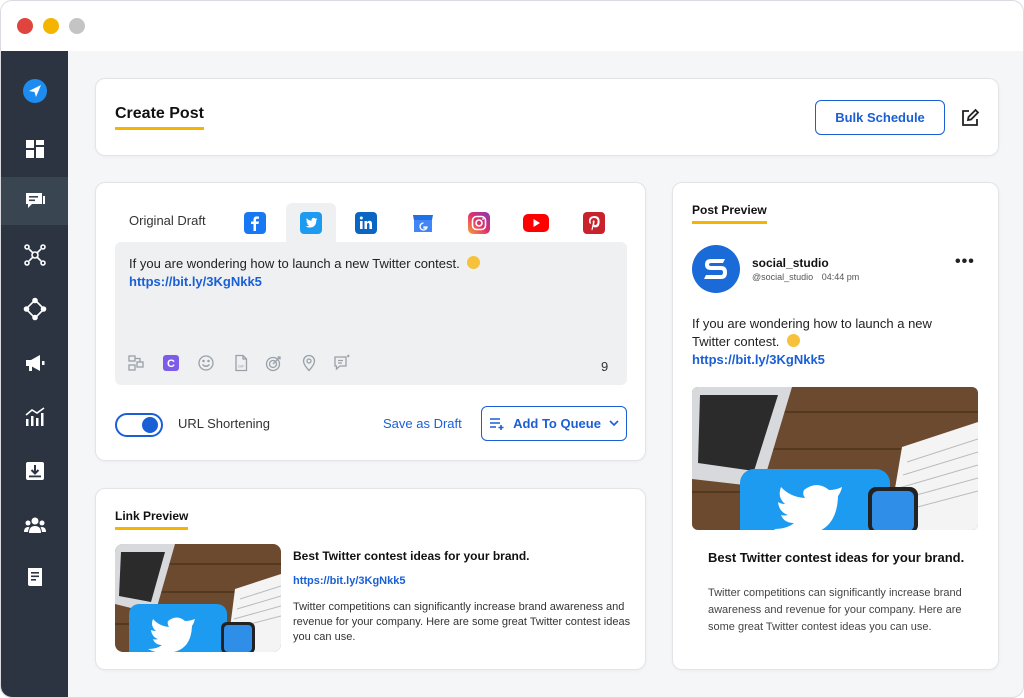 The width and height of the screenshot is (1024, 698). Describe the element at coordinates (25, 26) in the screenshot. I see `close-window-dot` at that location.